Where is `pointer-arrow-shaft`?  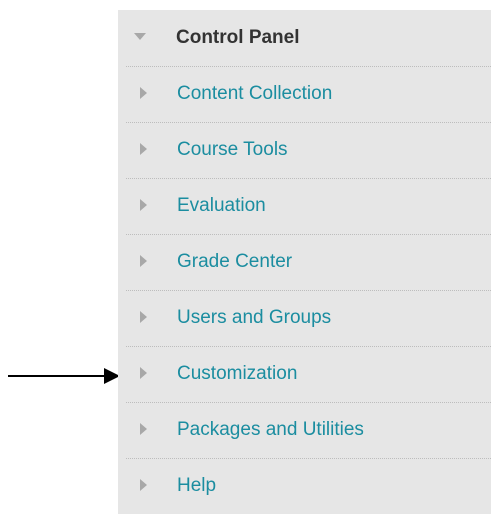
pointer-arrow-shaft is located at coordinates (57, 376).